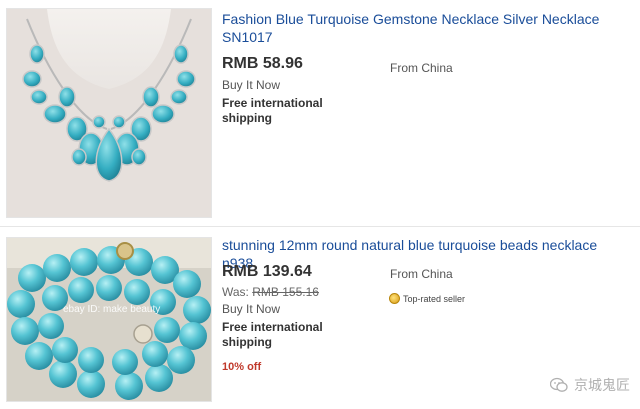  What do you see at coordinates (285, 292) in the screenshot?
I see `original-price: RMB 155.16` at bounding box center [285, 292].